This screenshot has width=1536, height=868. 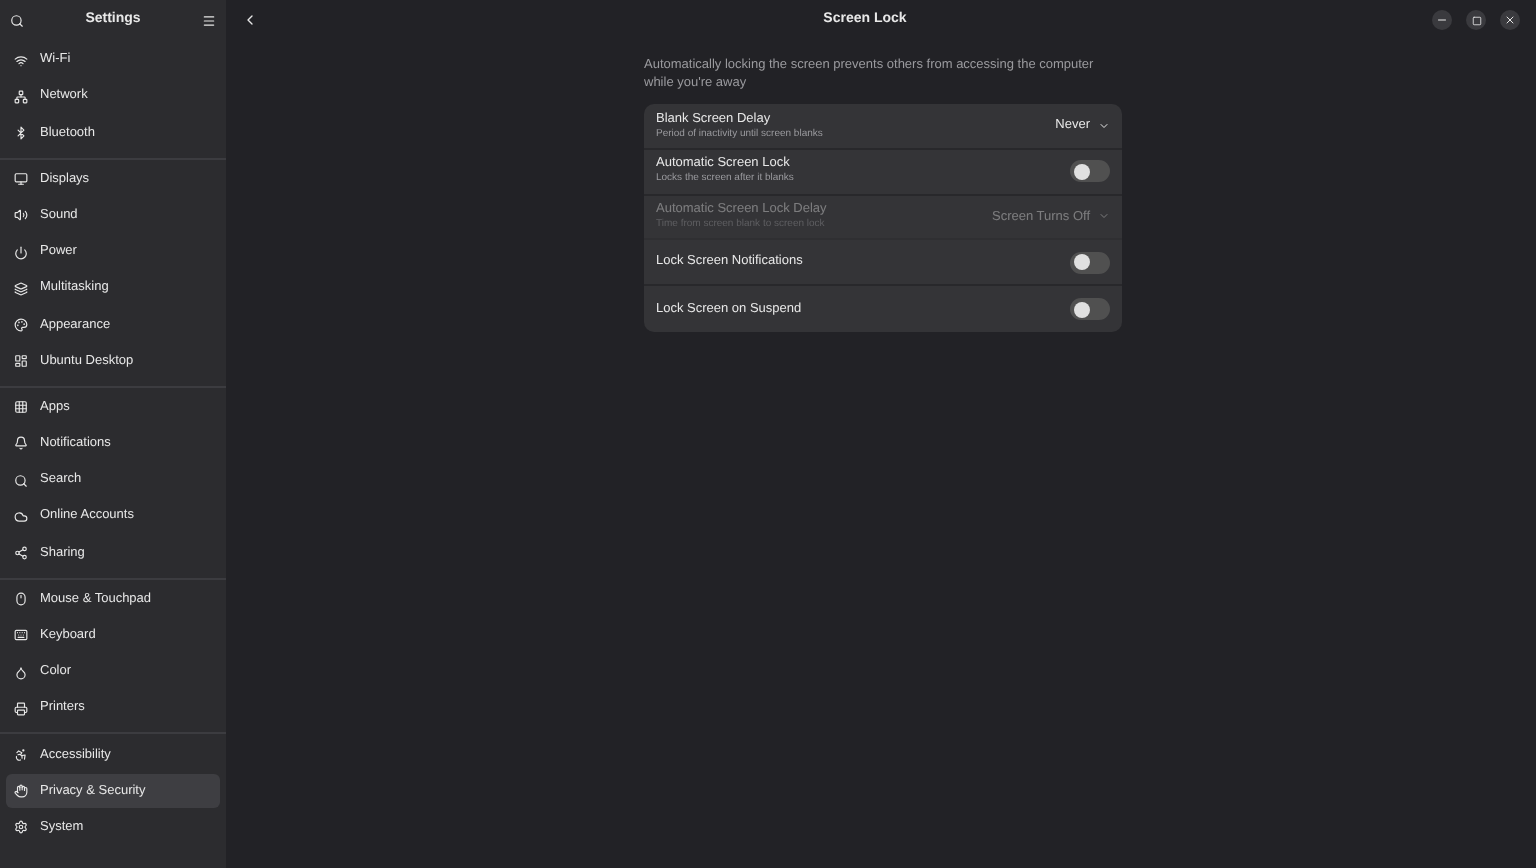 What do you see at coordinates (21, 179) in the screenshot?
I see `monitor-icon` at bounding box center [21, 179].